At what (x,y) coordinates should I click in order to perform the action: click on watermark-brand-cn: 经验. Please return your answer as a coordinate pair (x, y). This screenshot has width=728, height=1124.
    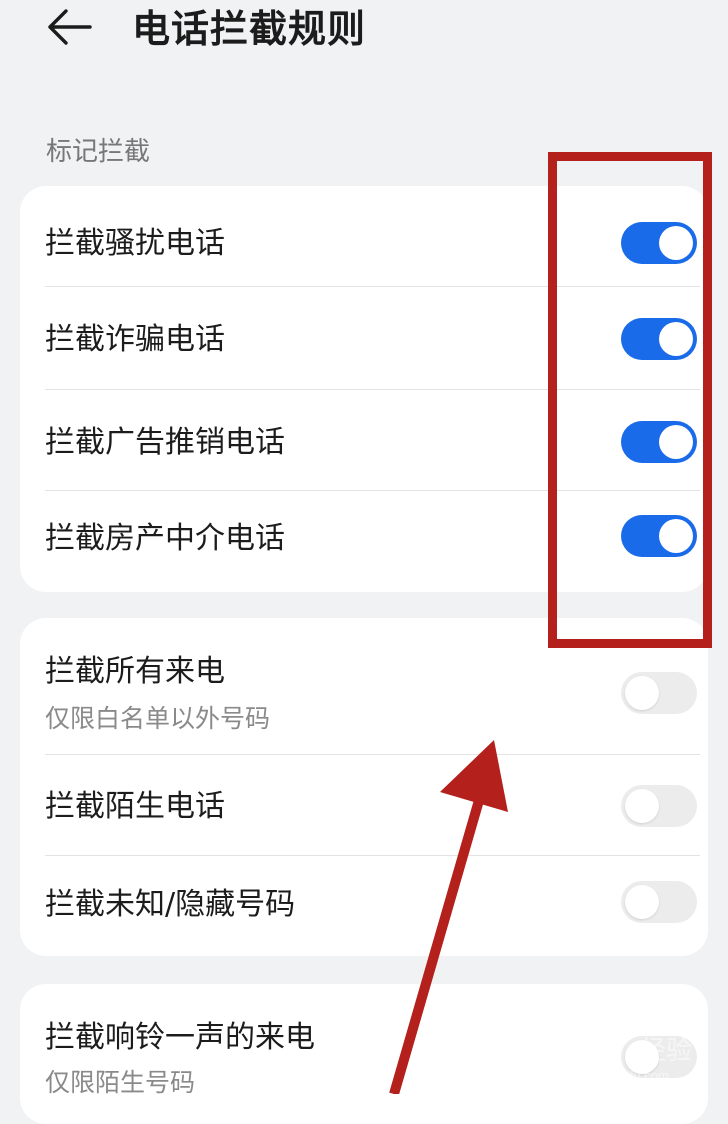
    Looking at the image, I should click on (666, 1050).